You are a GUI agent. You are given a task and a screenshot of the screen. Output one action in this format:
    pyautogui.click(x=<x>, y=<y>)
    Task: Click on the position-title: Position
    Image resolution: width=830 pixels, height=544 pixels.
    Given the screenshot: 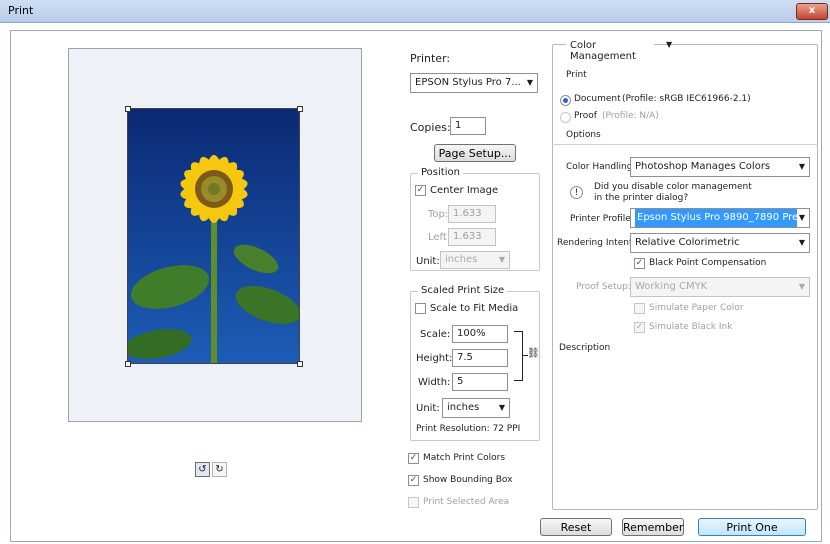 What is the action you would take?
    pyautogui.click(x=440, y=172)
    